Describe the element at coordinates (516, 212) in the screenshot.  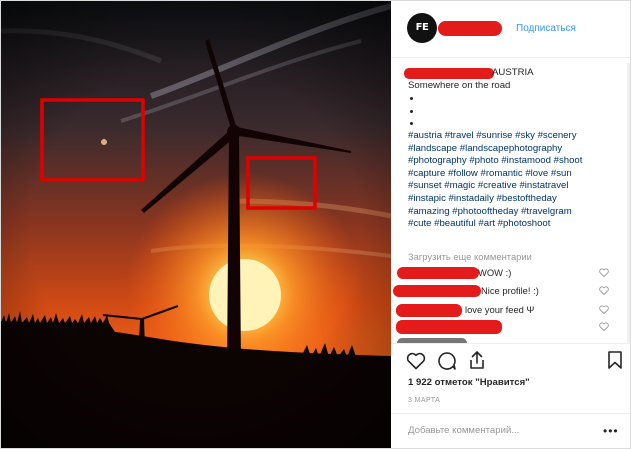
I see `hashtag-line: #amazing #photooftheday #travelgram` at that location.